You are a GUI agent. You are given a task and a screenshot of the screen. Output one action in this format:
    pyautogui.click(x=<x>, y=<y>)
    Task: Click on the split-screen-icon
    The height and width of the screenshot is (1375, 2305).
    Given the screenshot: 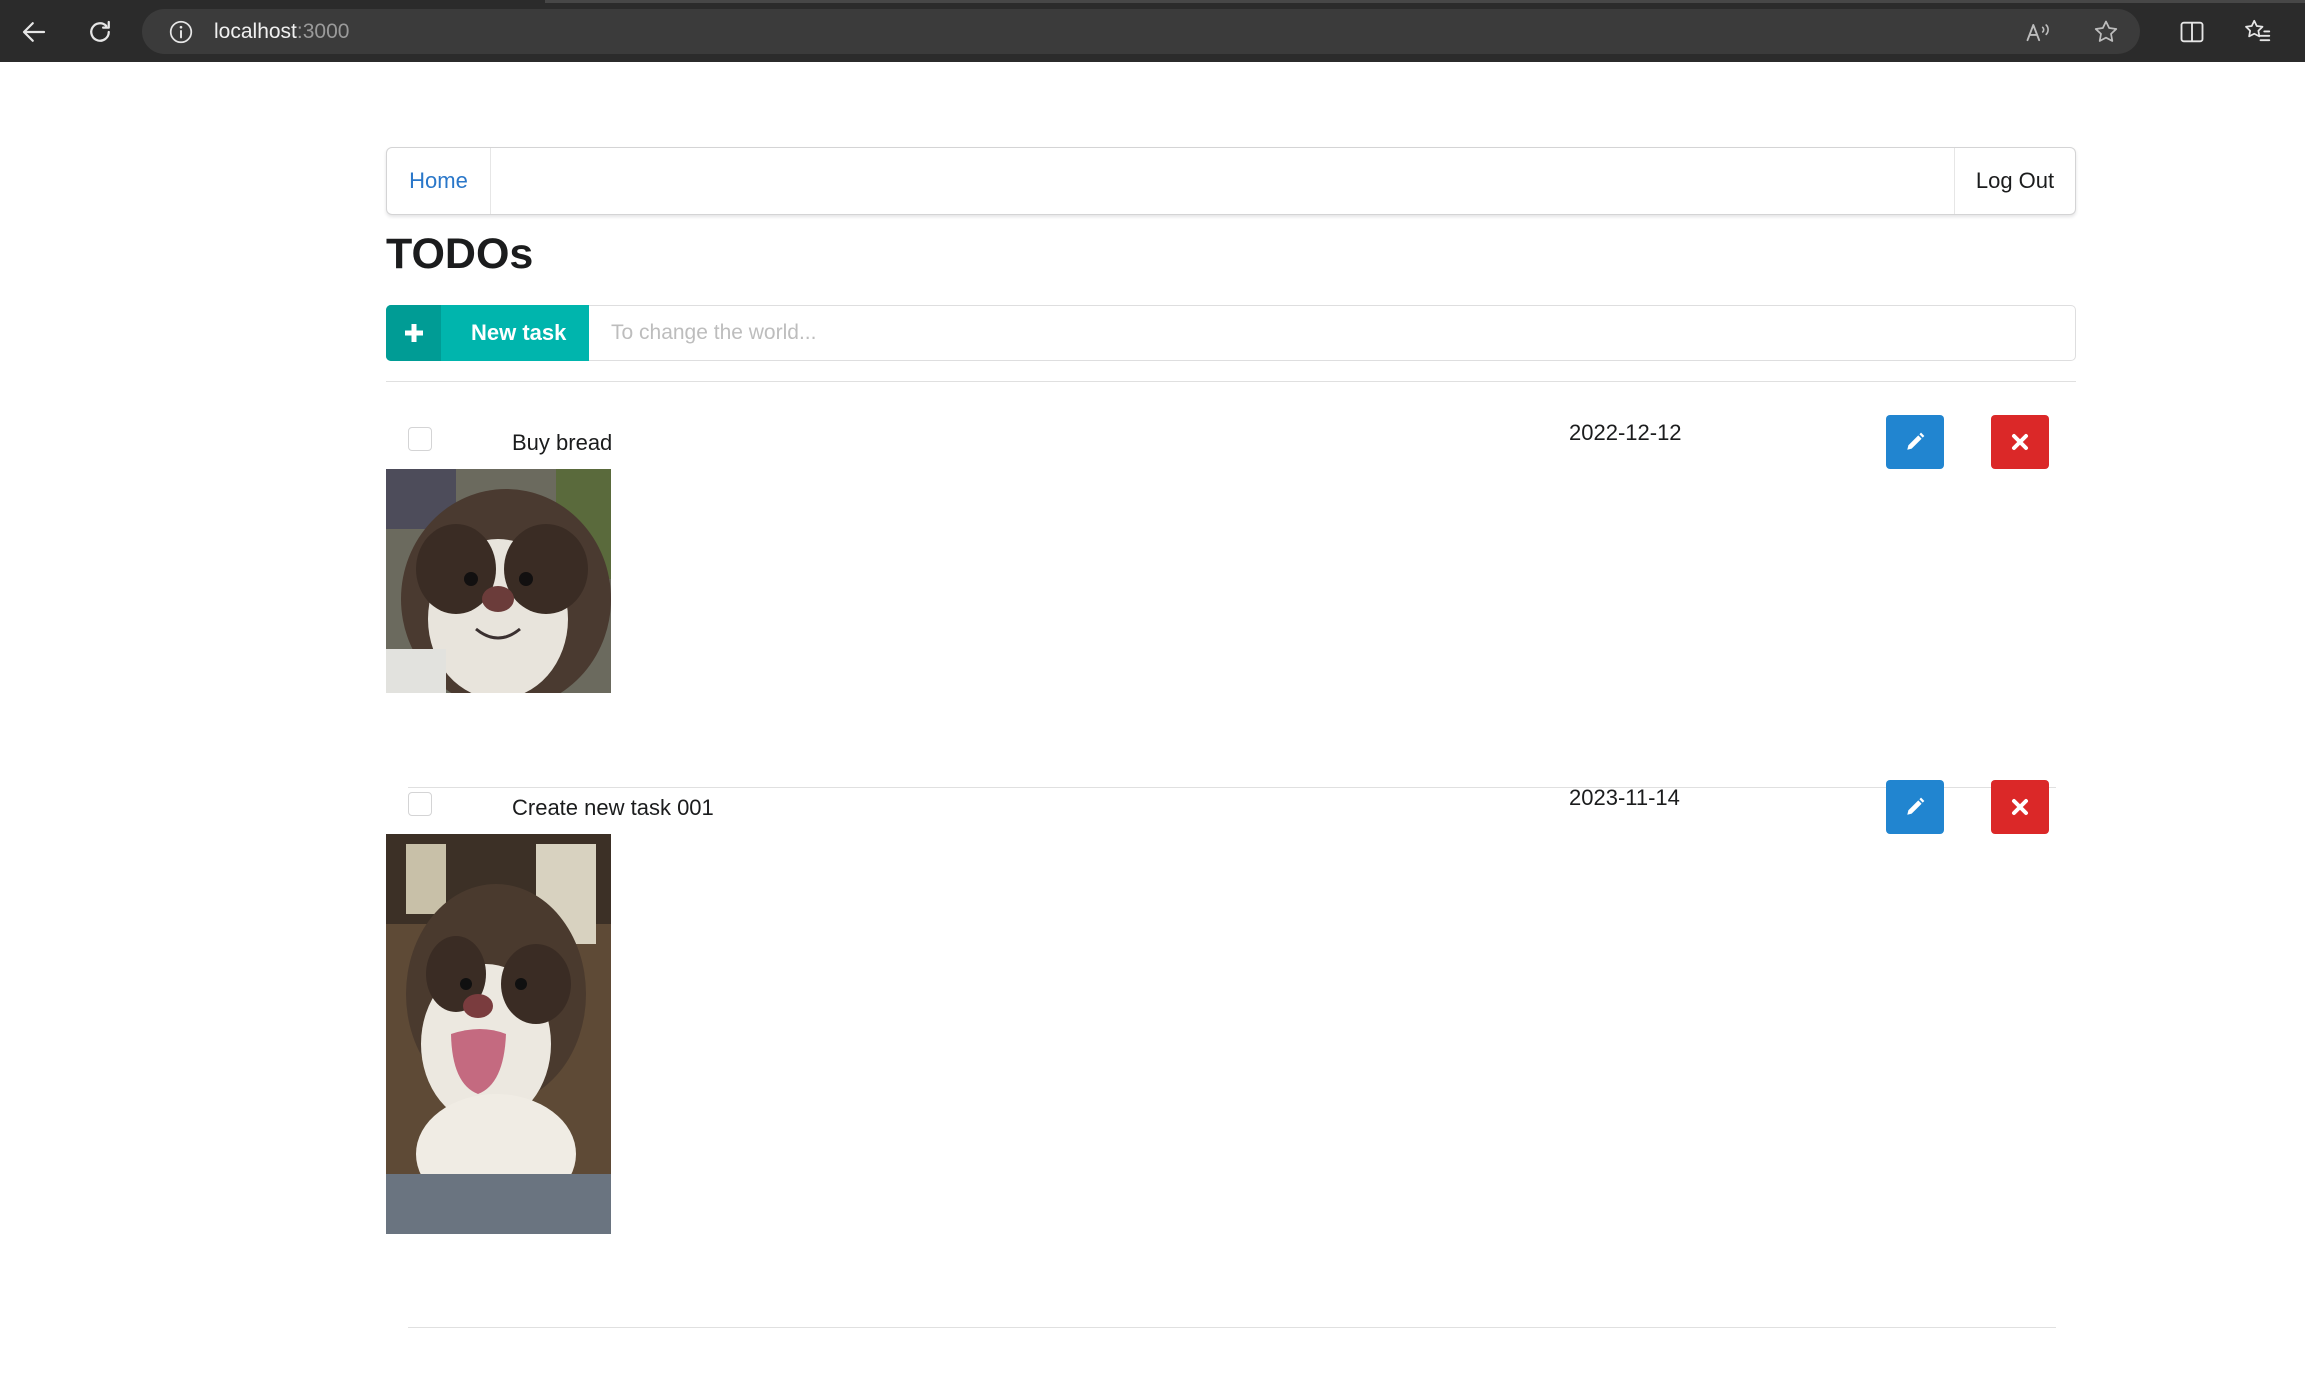 What is the action you would take?
    pyautogui.click(x=2192, y=32)
    